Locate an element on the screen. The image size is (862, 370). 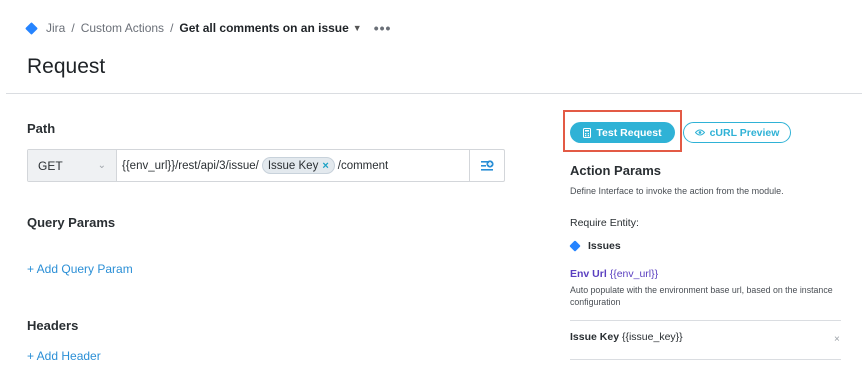
env-url-variable: {{env_url}} is located at coordinates (634, 274).